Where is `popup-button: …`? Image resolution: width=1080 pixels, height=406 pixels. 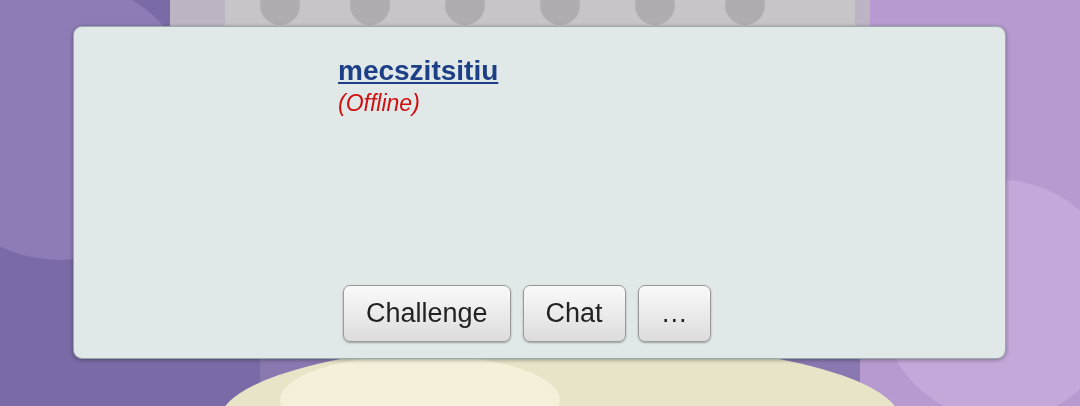 popup-button: … is located at coordinates (674, 313).